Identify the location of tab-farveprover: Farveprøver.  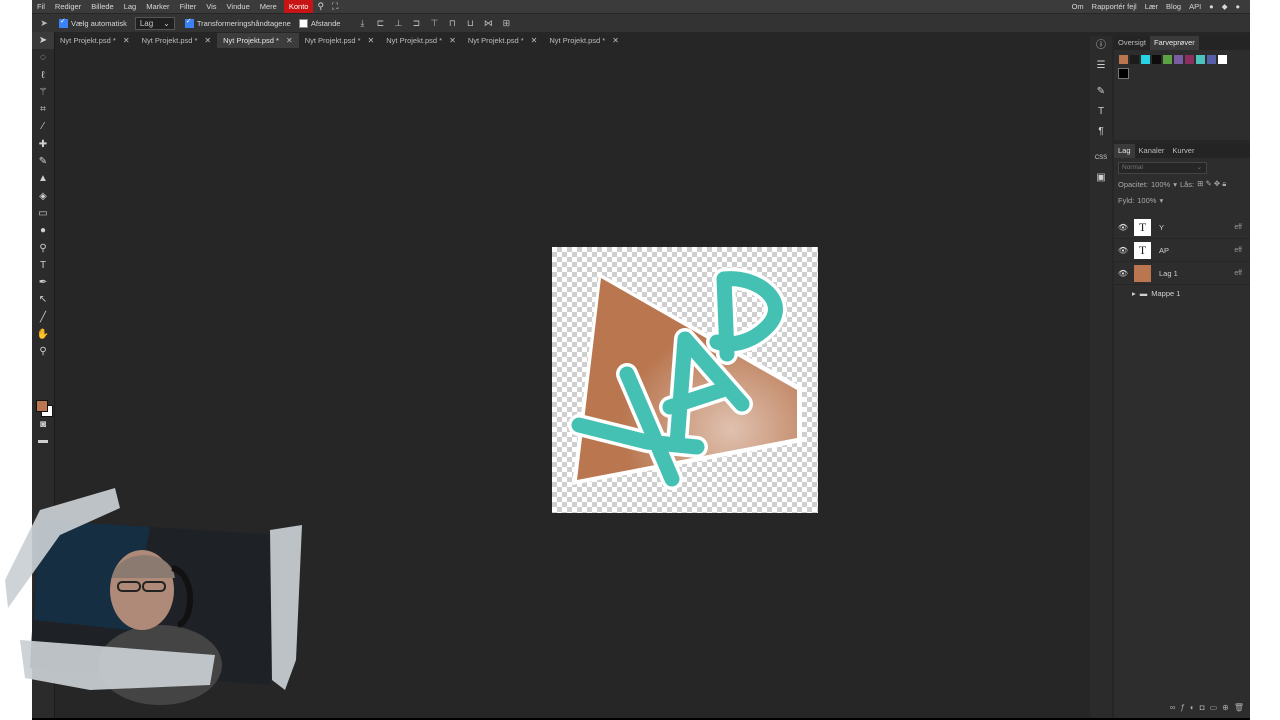
(1174, 43).